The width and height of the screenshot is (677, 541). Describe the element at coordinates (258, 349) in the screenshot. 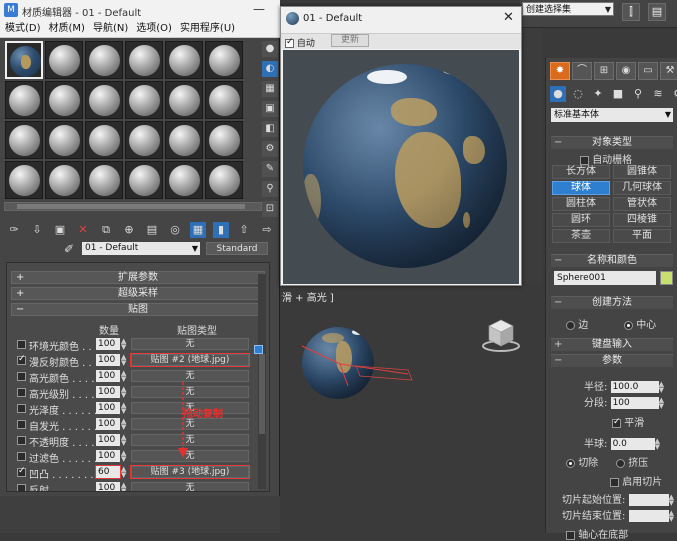

I see `map-link-icon` at that location.